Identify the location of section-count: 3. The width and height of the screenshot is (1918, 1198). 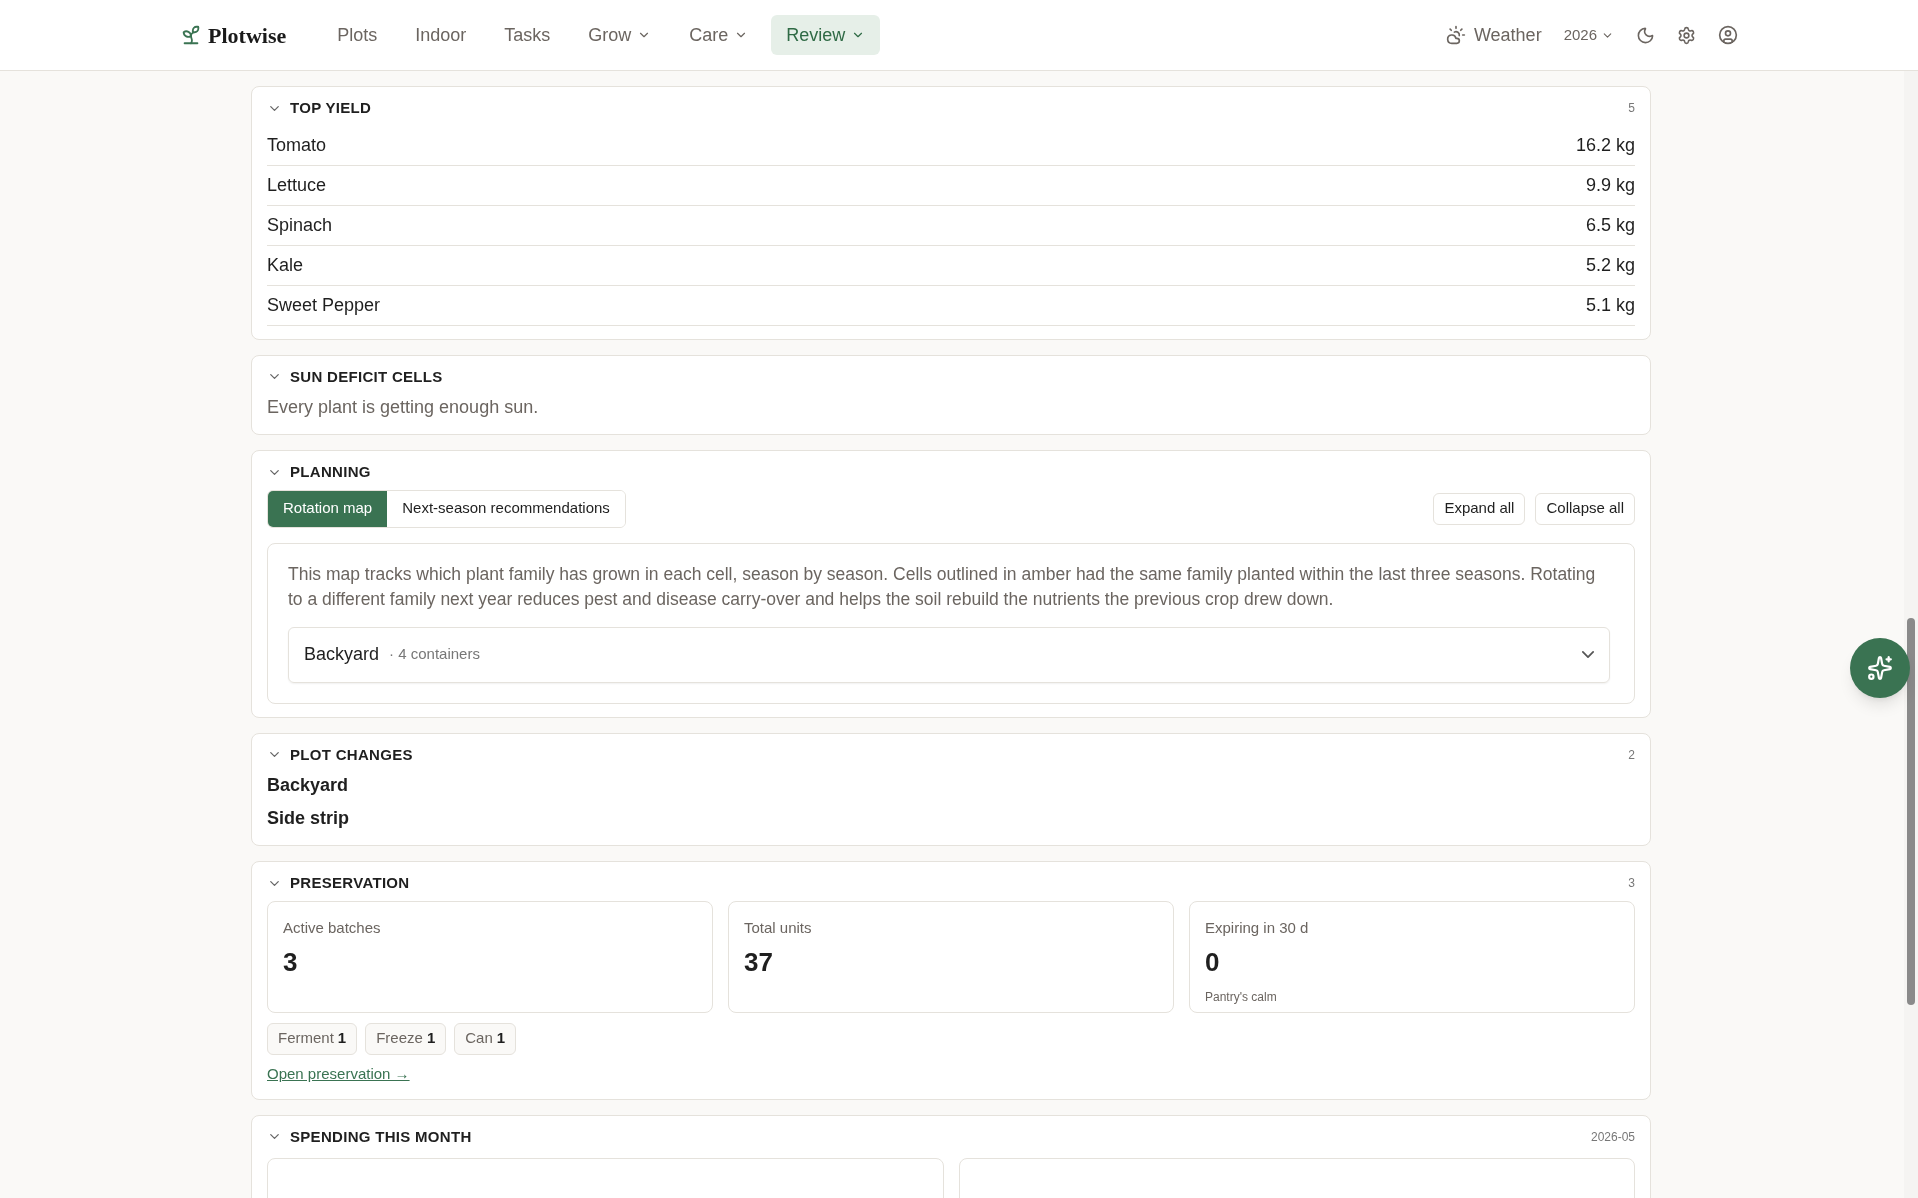
(1631, 884).